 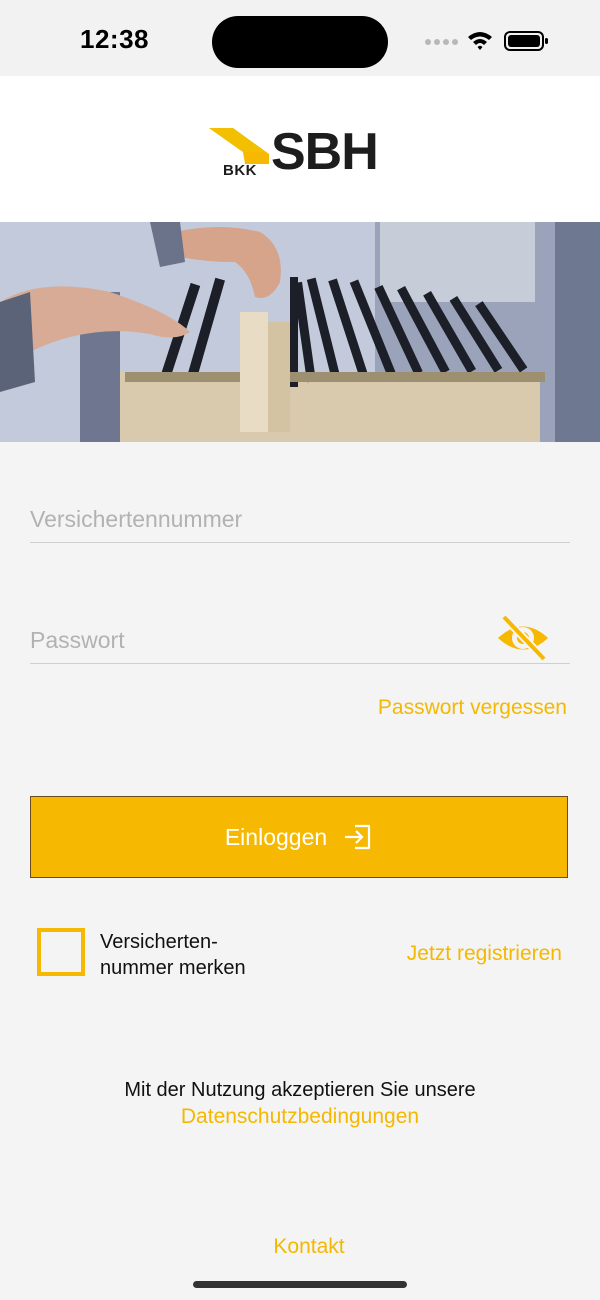 I want to click on battery-icon, so click(x=526, y=41).